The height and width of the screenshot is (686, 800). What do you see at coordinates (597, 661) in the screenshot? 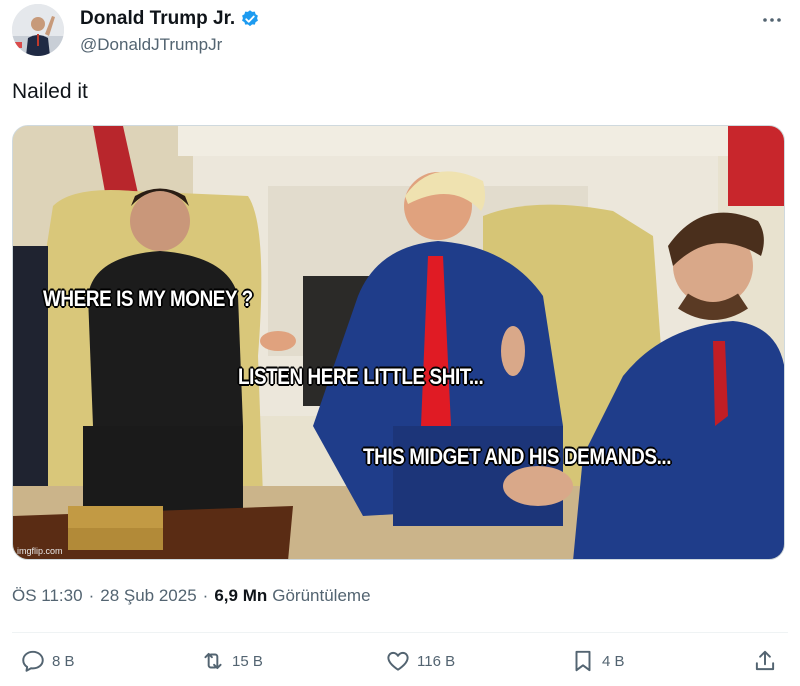
I see `bookmark-button: 4 B` at bounding box center [597, 661].